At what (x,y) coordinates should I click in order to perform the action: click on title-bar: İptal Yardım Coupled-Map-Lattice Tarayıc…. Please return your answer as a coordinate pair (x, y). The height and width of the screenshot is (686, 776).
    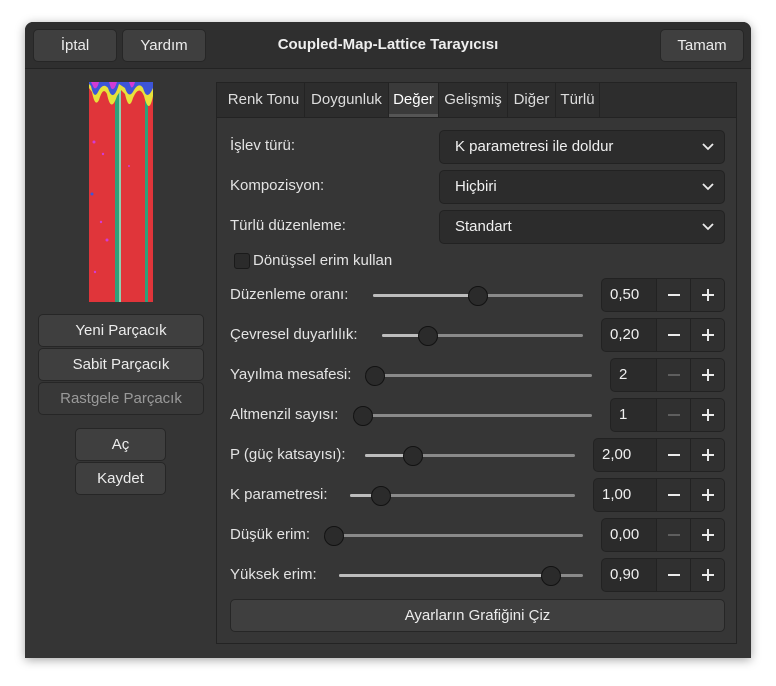
    Looking at the image, I should click on (388, 45).